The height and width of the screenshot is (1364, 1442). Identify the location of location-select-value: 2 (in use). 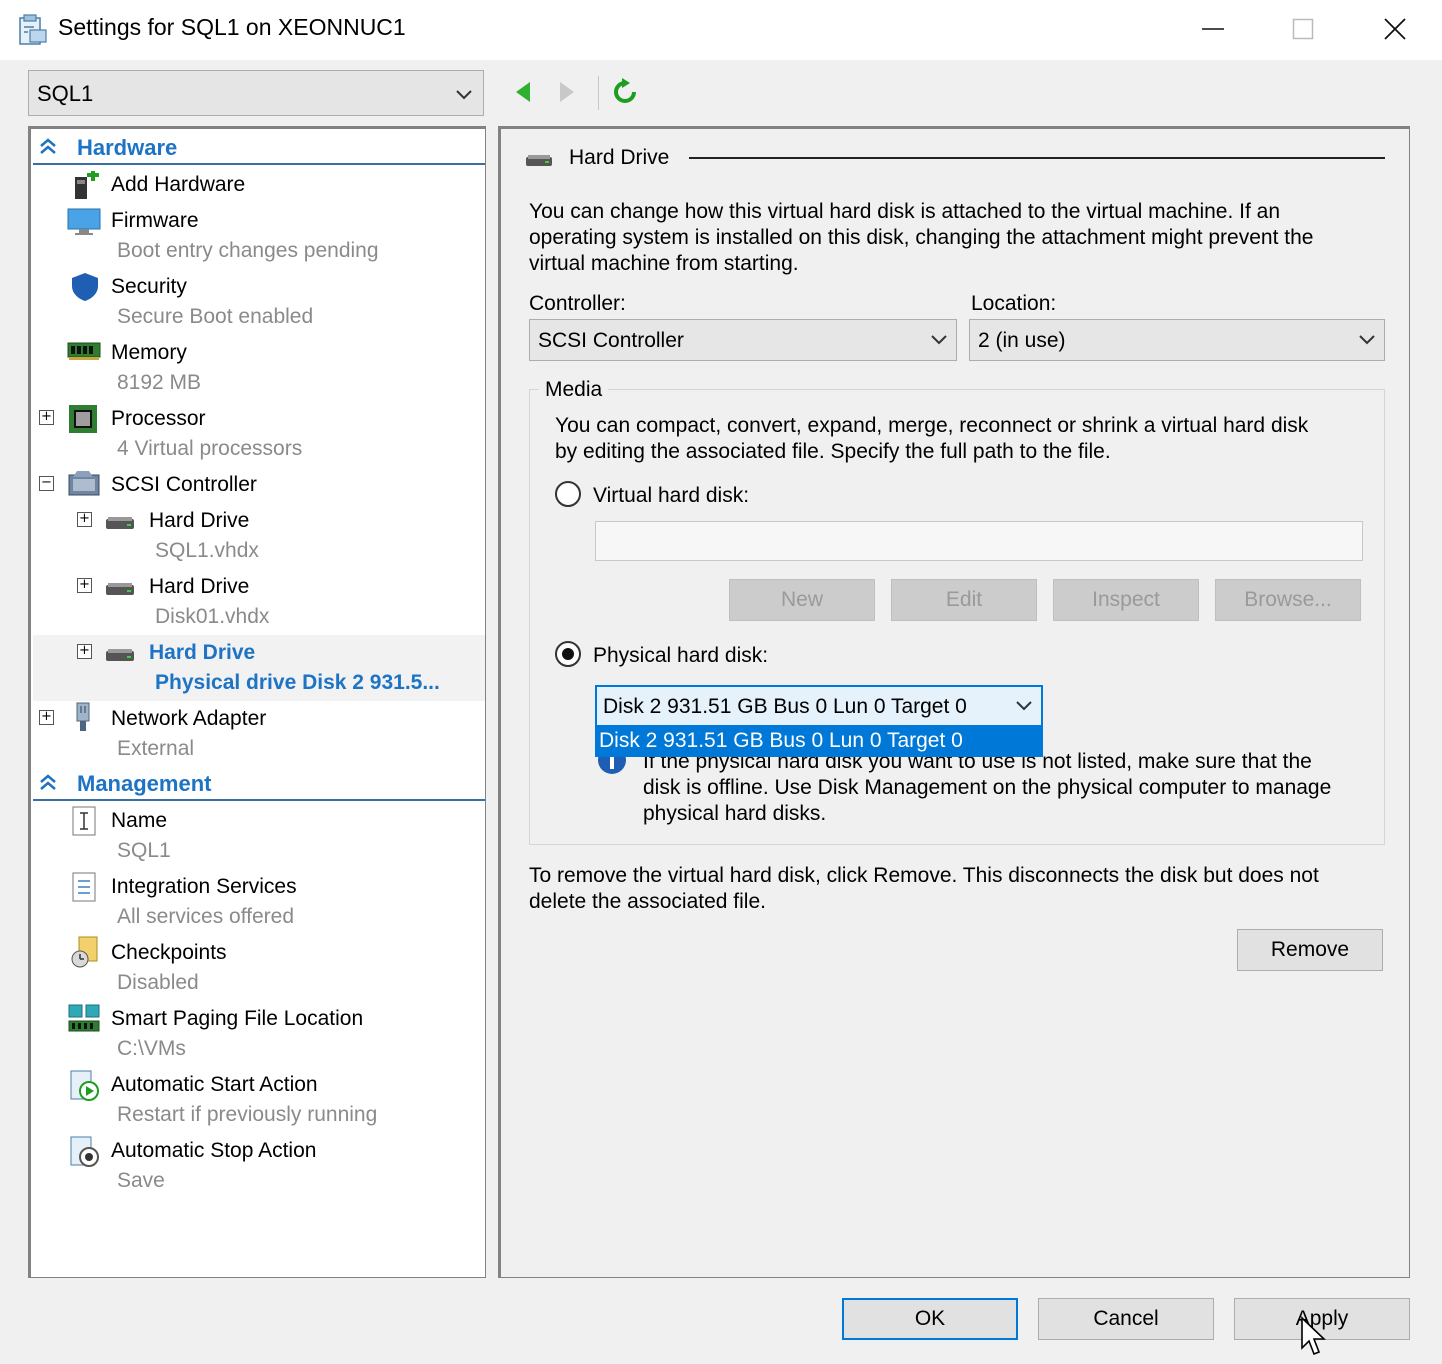
(1022, 340).